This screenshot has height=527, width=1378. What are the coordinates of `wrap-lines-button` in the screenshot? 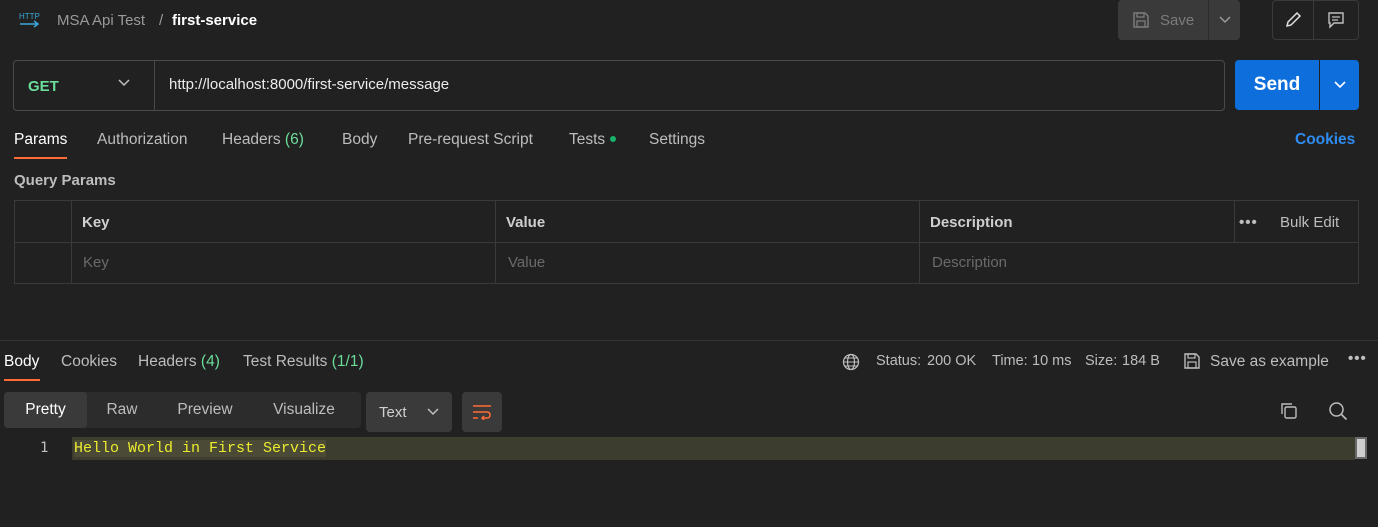 It's located at (482, 412).